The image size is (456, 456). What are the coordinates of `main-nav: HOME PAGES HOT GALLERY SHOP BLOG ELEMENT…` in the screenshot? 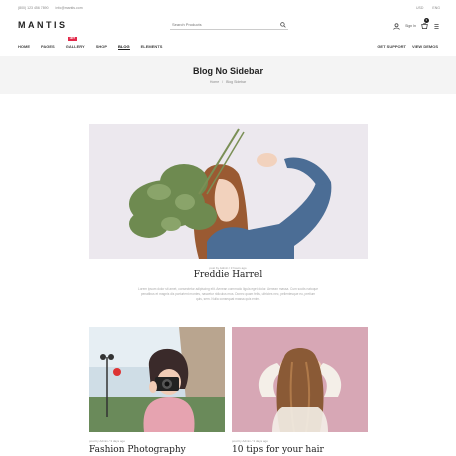 It's located at (90, 43).